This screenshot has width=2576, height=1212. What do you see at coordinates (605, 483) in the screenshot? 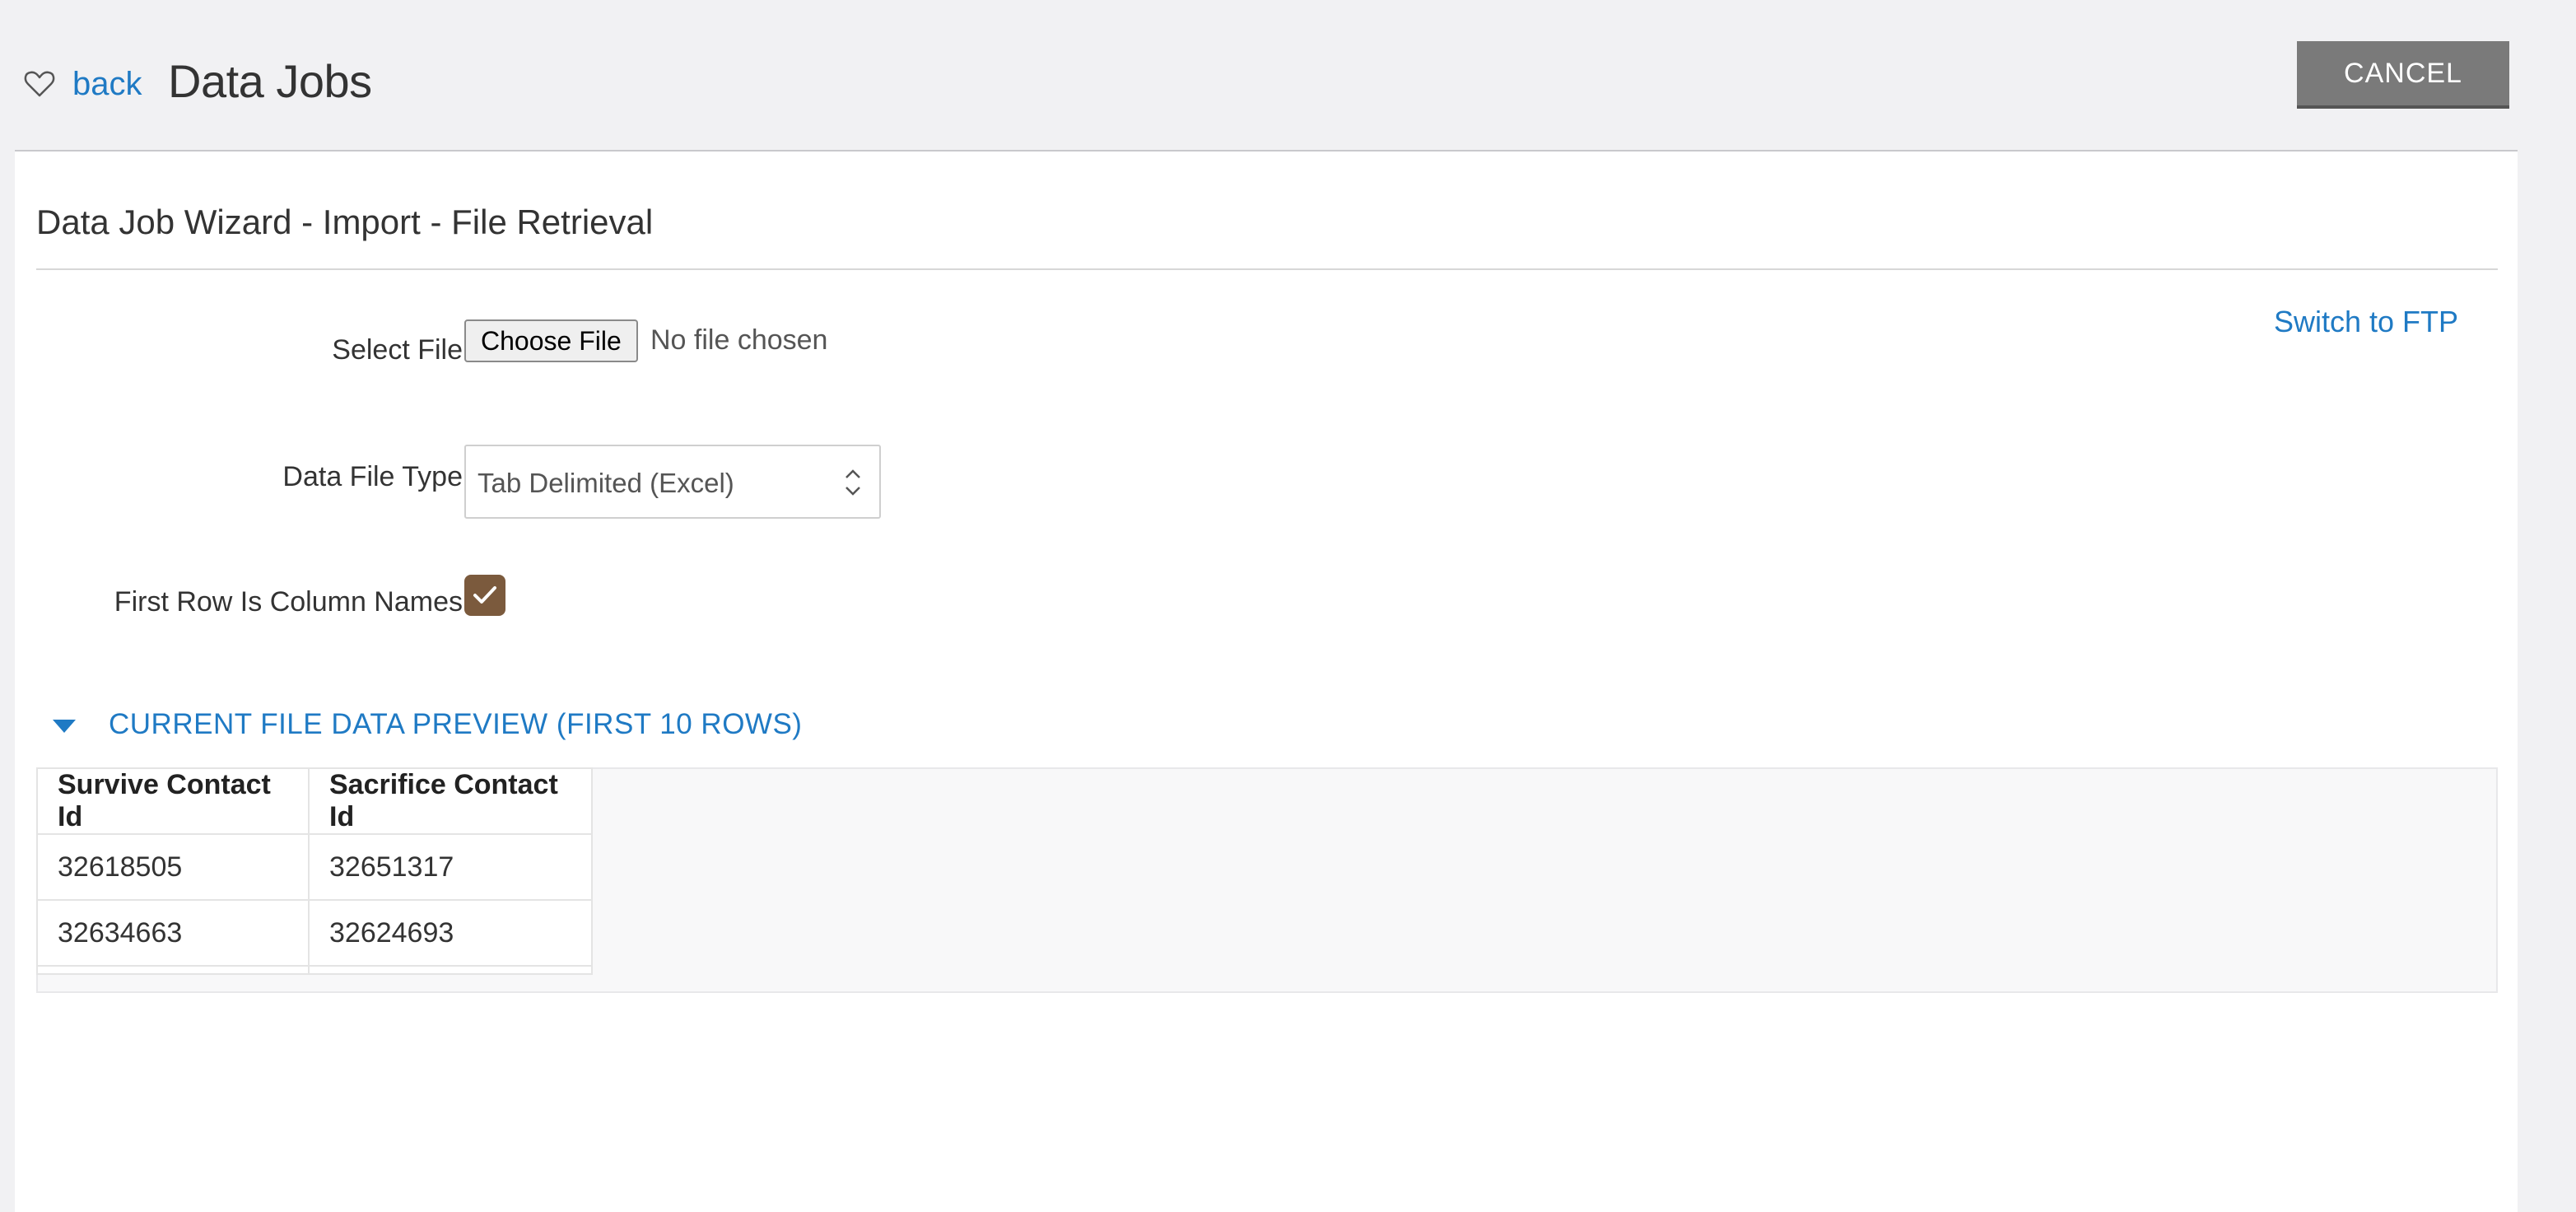
I see `data-file-type-value: Tab Delimited (Excel)` at bounding box center [605, 483].